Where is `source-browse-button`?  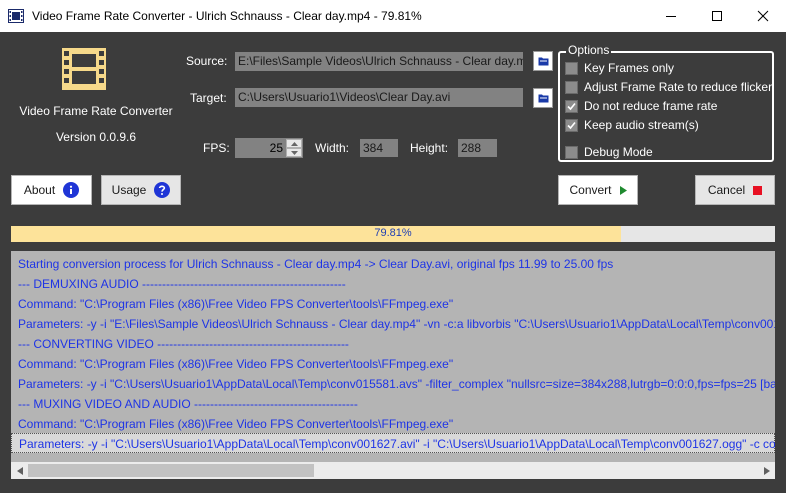 source-browse-button is located at coordinates (543, 61).